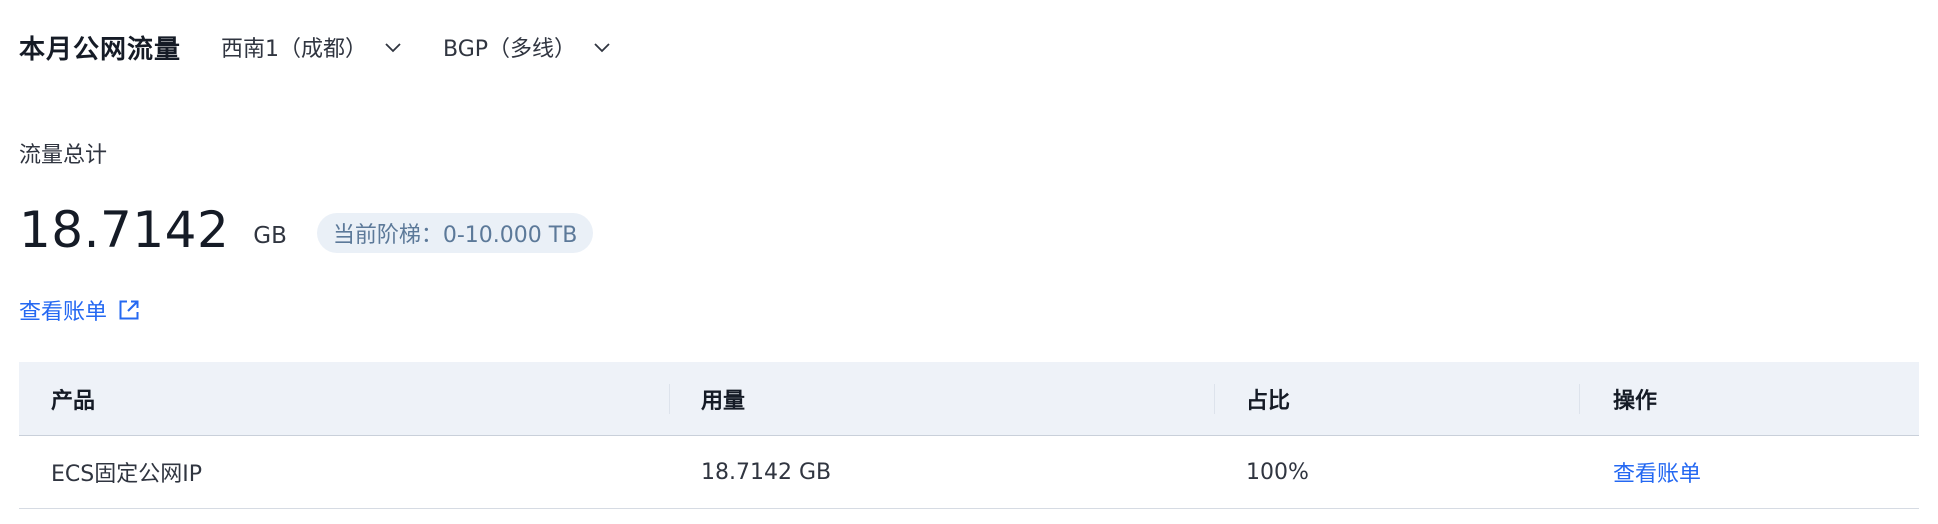 This screenshot has width=1938, height=524. What do you see at coordinates (73, 401) in the screenshot?
I see `column-header-product: 产品` at bounding box center [73, 401].